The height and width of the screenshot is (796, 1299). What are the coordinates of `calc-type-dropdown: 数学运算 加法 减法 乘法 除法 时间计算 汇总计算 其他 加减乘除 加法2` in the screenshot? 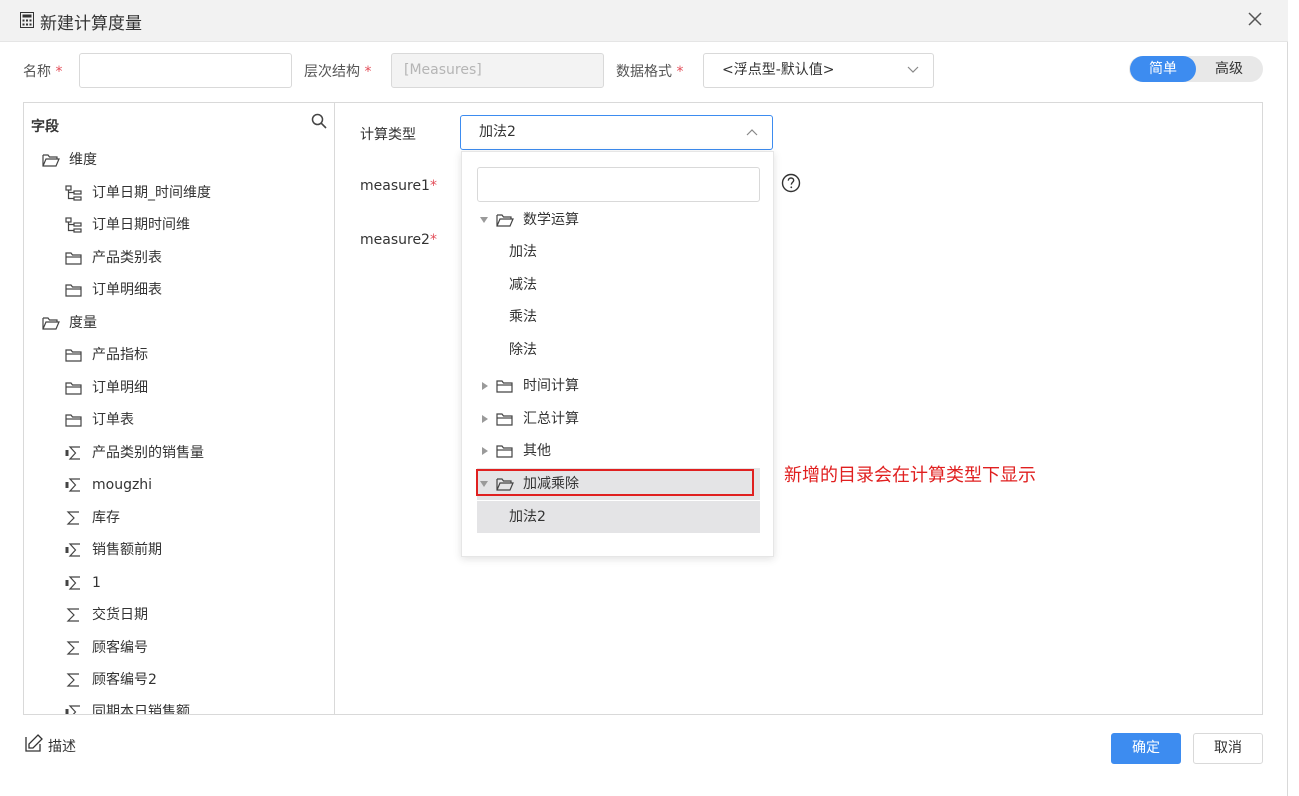 It's located at (617, 354).